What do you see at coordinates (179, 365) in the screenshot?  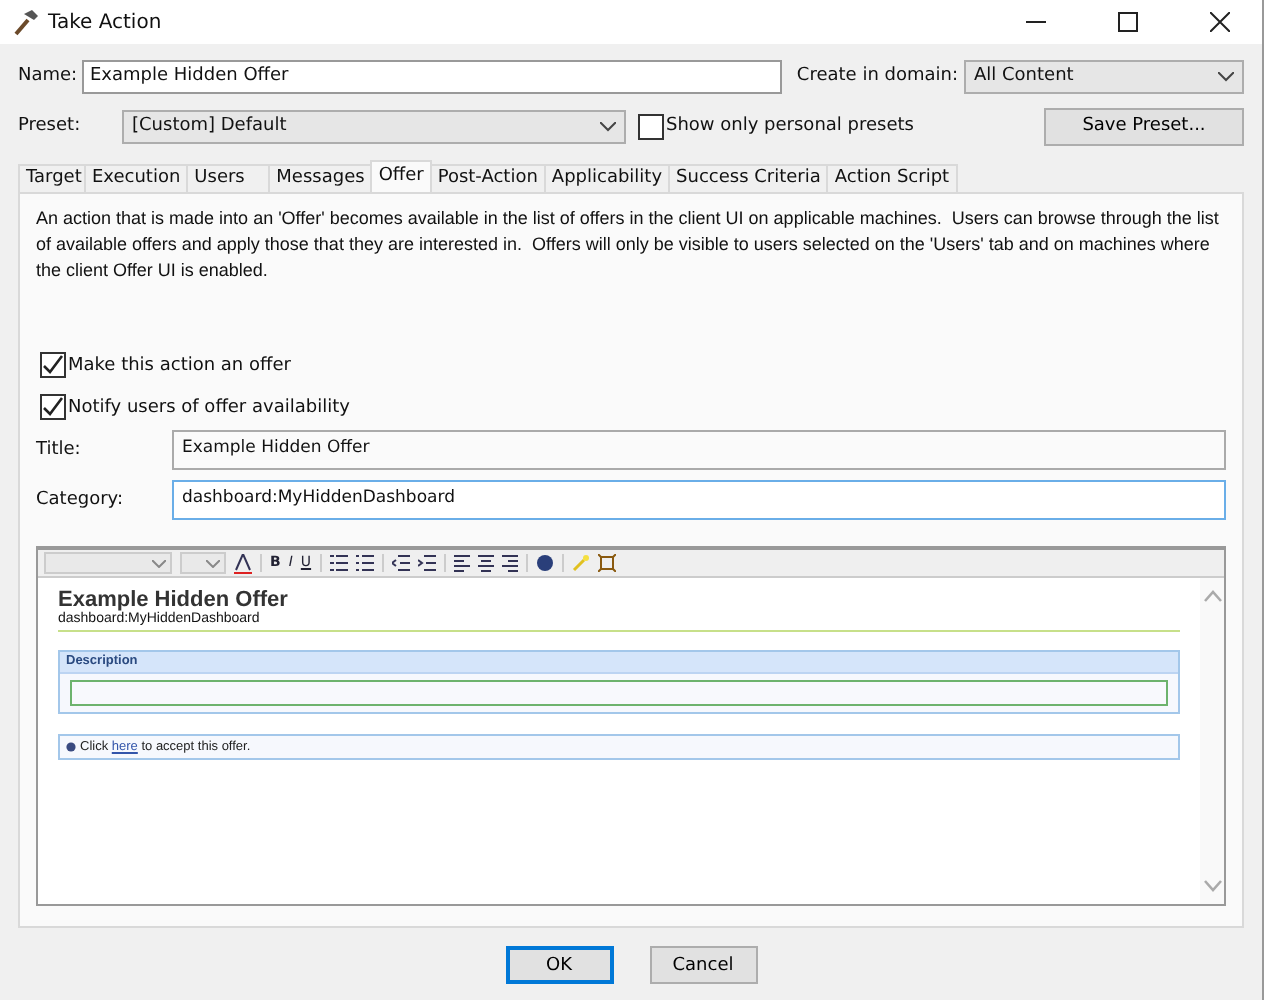 I see `checkbox-label: Make this action an offer` at bounding box center [179, 365].